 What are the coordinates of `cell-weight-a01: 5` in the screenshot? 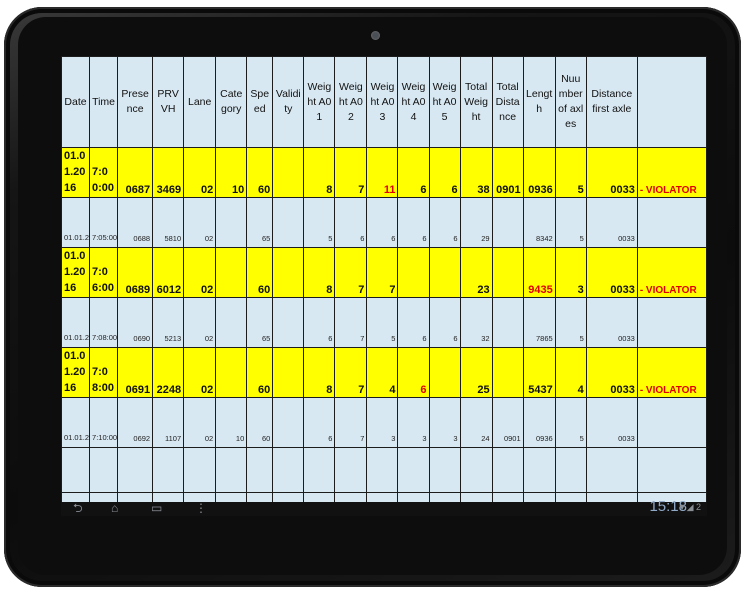 It's located at (319, 222).